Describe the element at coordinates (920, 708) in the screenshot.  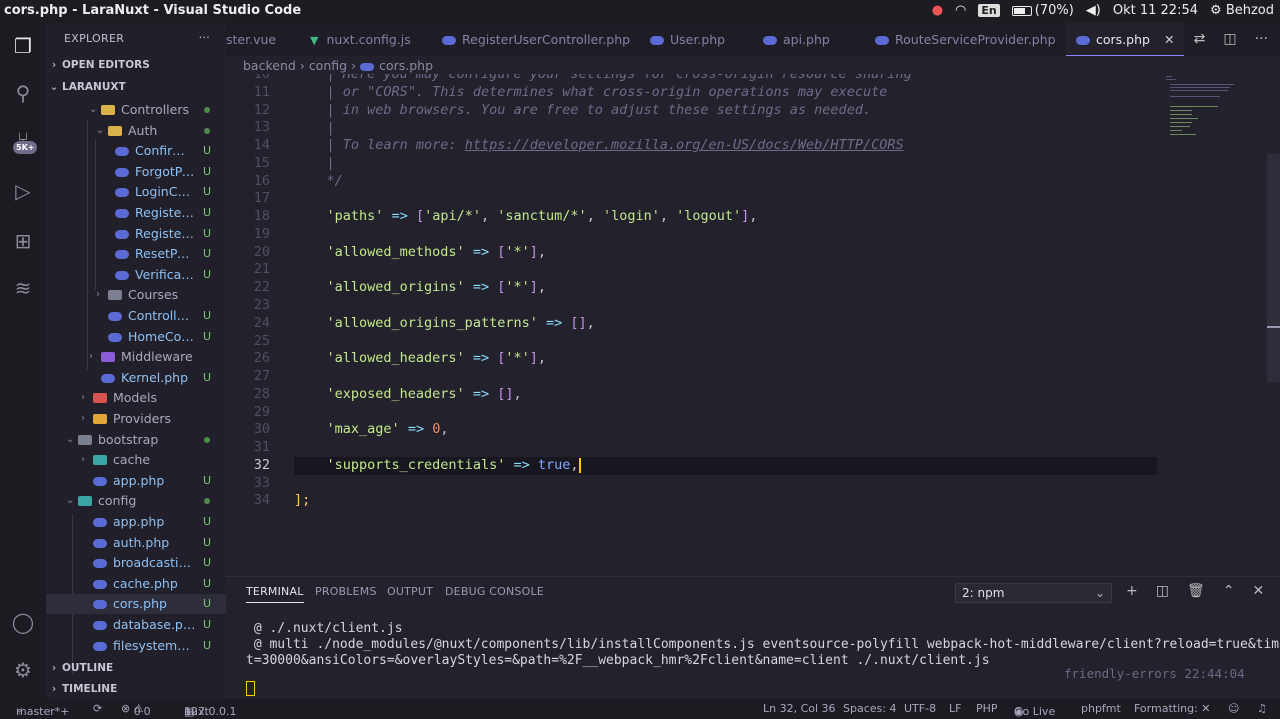
I see `encoding: UTF-8` at that location.